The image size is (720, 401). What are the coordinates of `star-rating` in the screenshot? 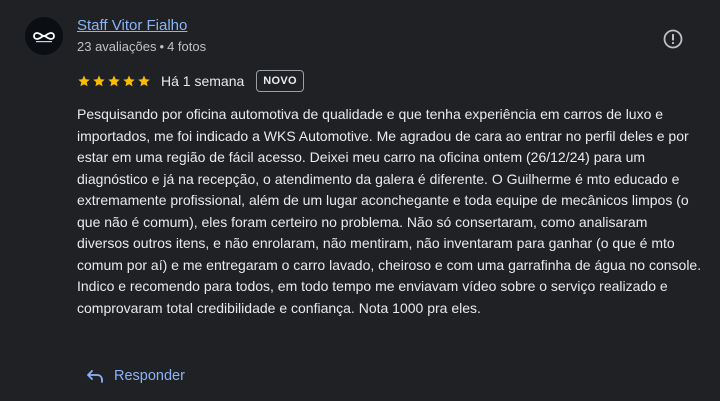 It's located at (114, 81).